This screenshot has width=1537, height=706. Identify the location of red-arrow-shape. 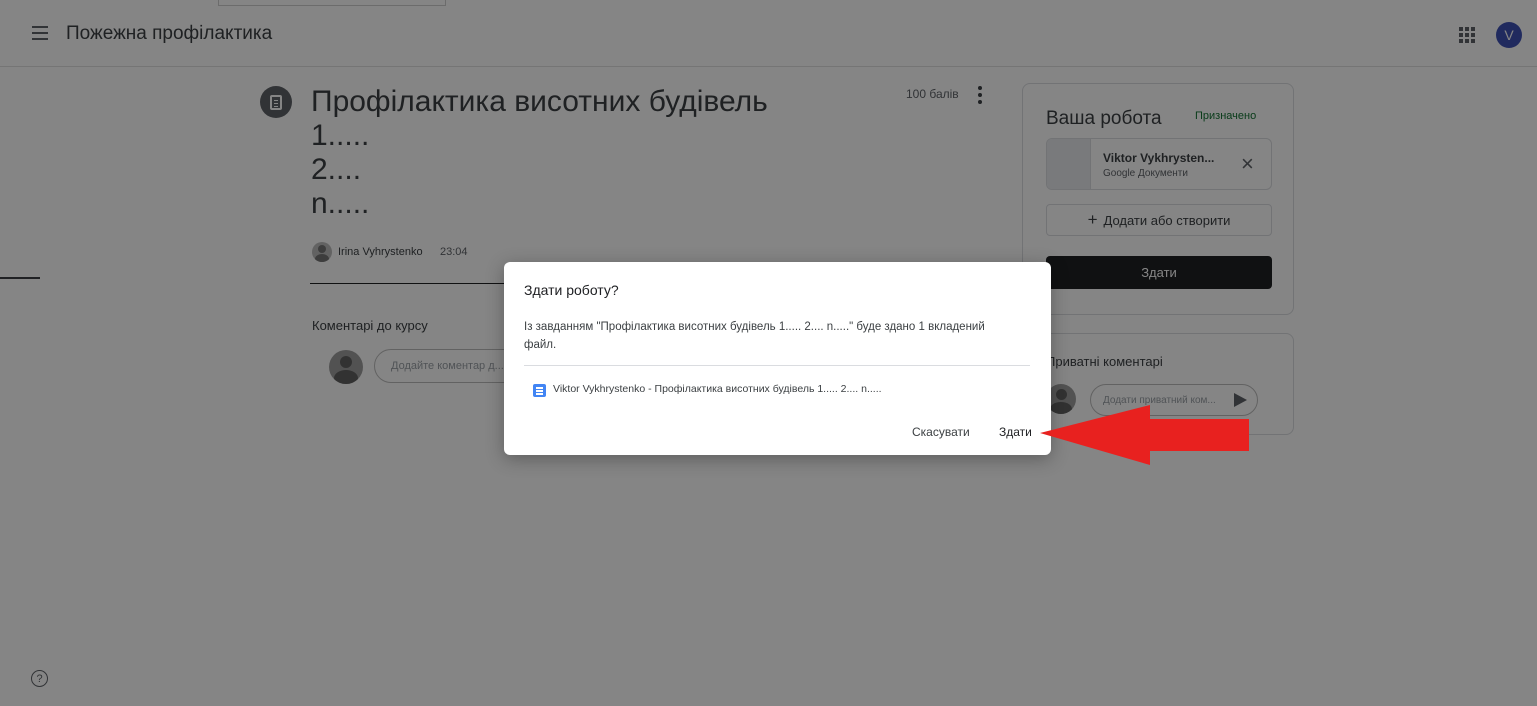
(1144, 435).